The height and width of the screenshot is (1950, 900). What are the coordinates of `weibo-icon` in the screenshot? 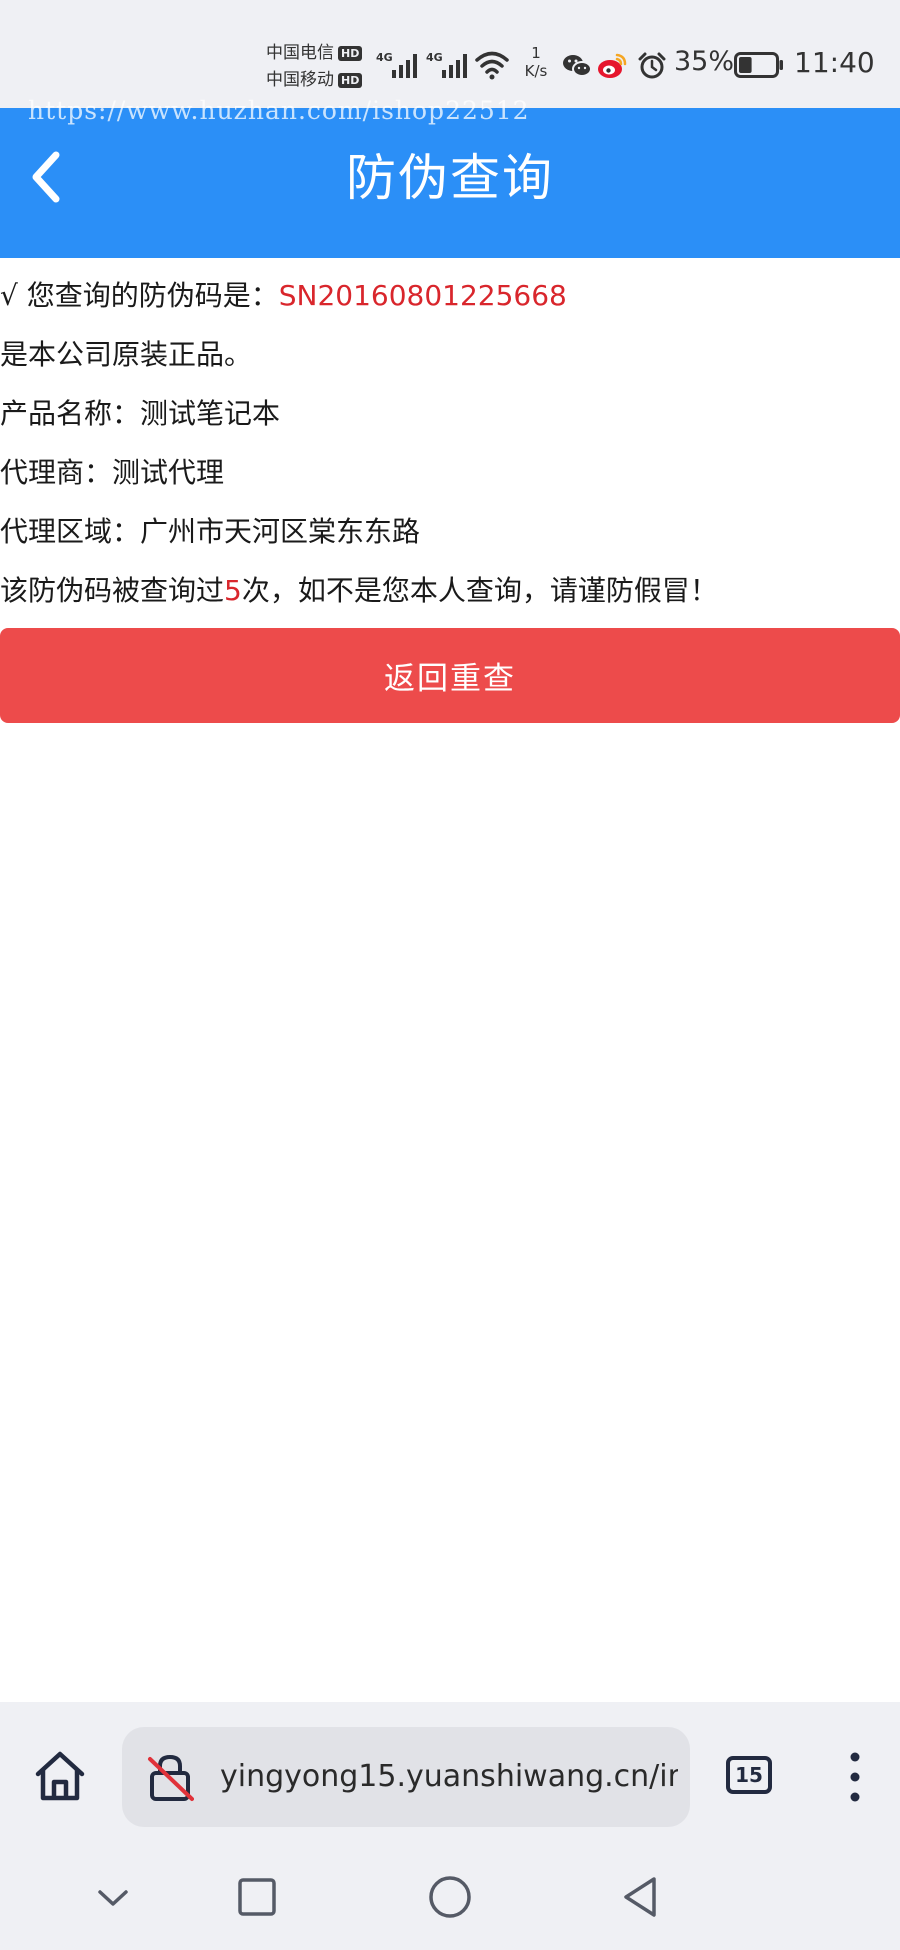 It's located at (612, 65).